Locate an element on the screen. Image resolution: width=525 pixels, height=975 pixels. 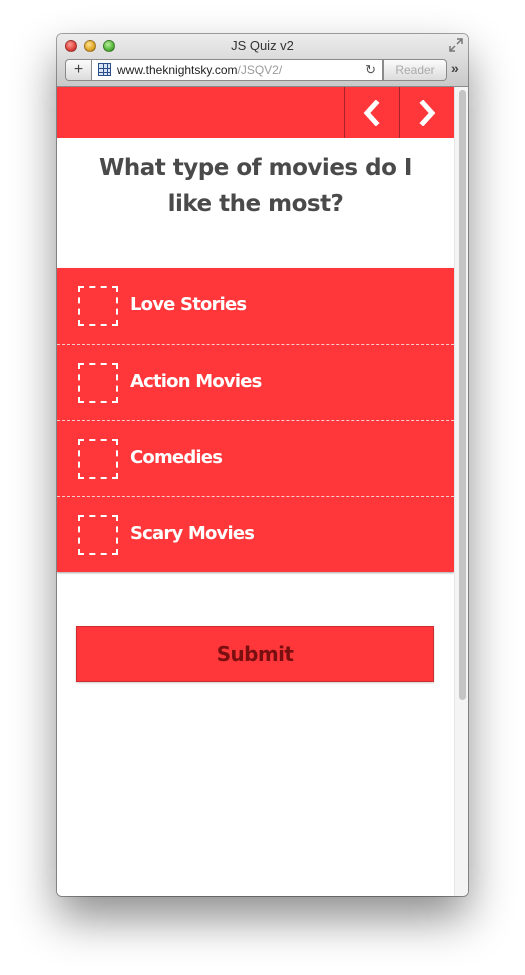
reader-button: Reader is located at coordinates (415, 70).